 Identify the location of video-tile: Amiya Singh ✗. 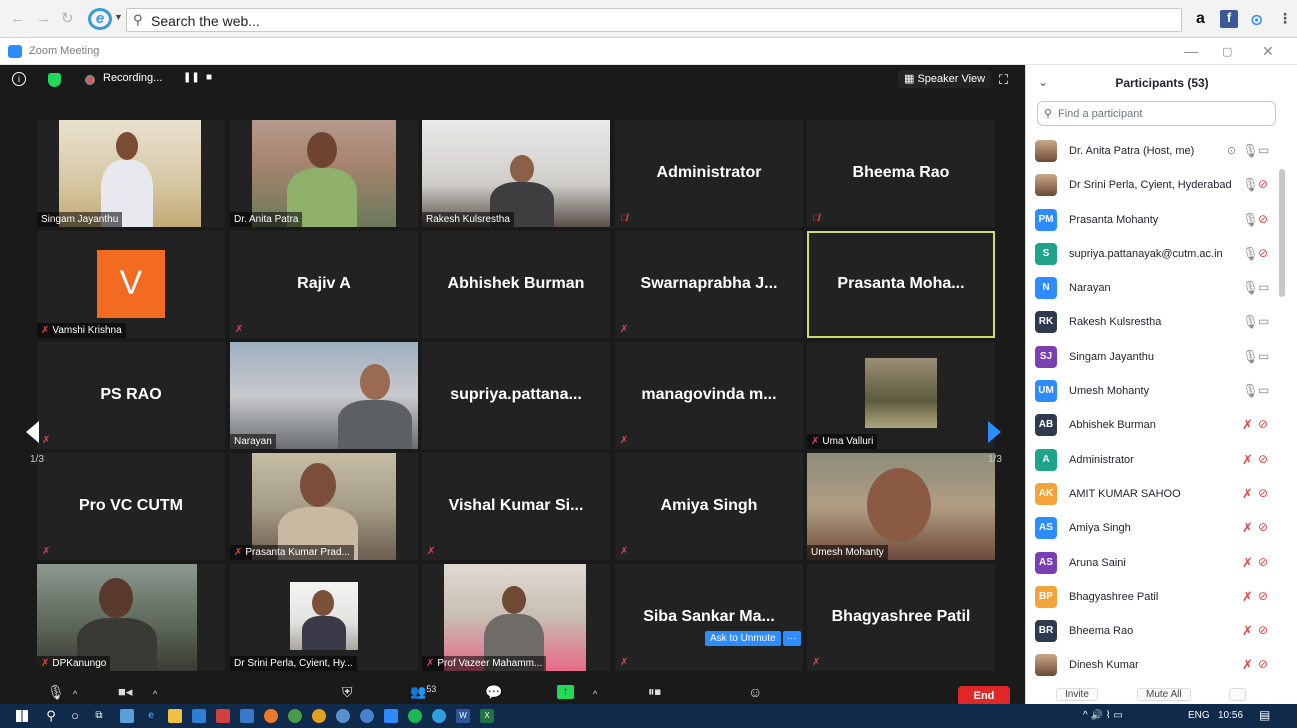
(709, 506).